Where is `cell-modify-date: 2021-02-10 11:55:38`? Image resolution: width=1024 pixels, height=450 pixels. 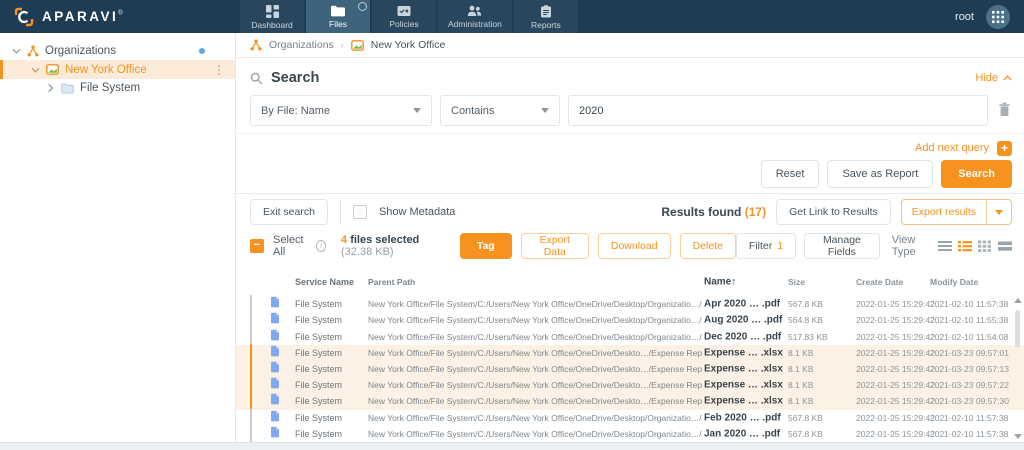 cell-modify-date: 2021-02-10 11:55:38 is located at coordinates (969, 320).